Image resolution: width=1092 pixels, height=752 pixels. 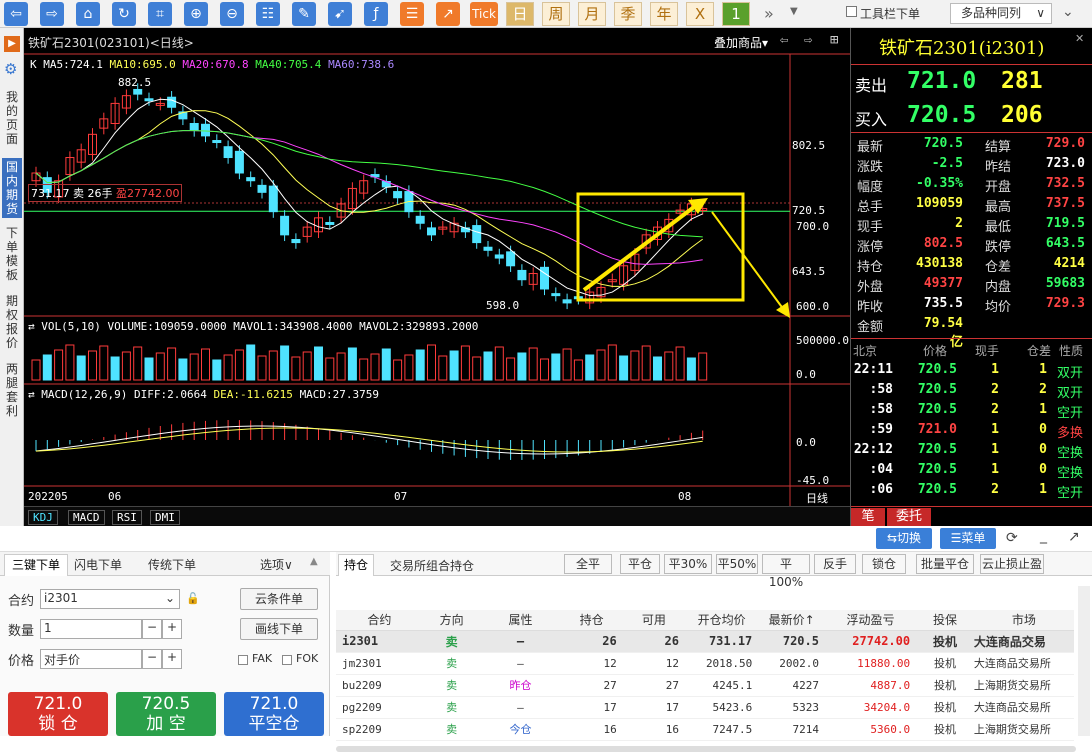 I want to click on toolbar-order-checkbox, so click(x=851, y=11).